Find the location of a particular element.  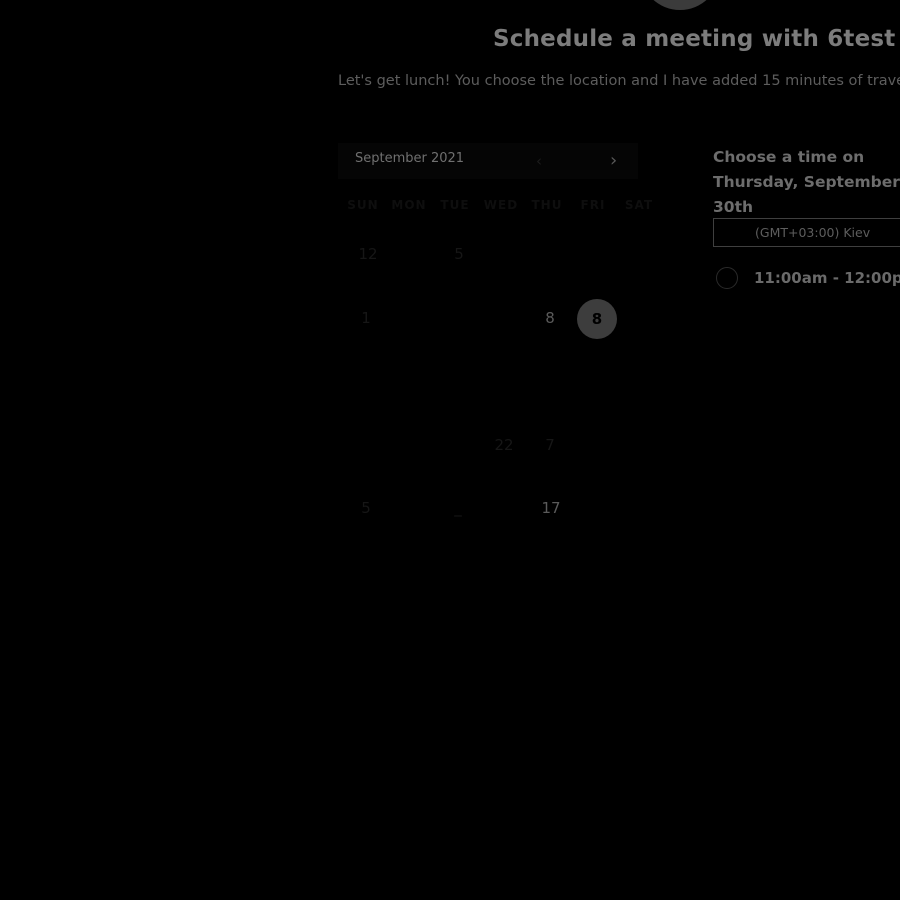

calendar-month-label: September 2021 is located at coordinates (410, 158).